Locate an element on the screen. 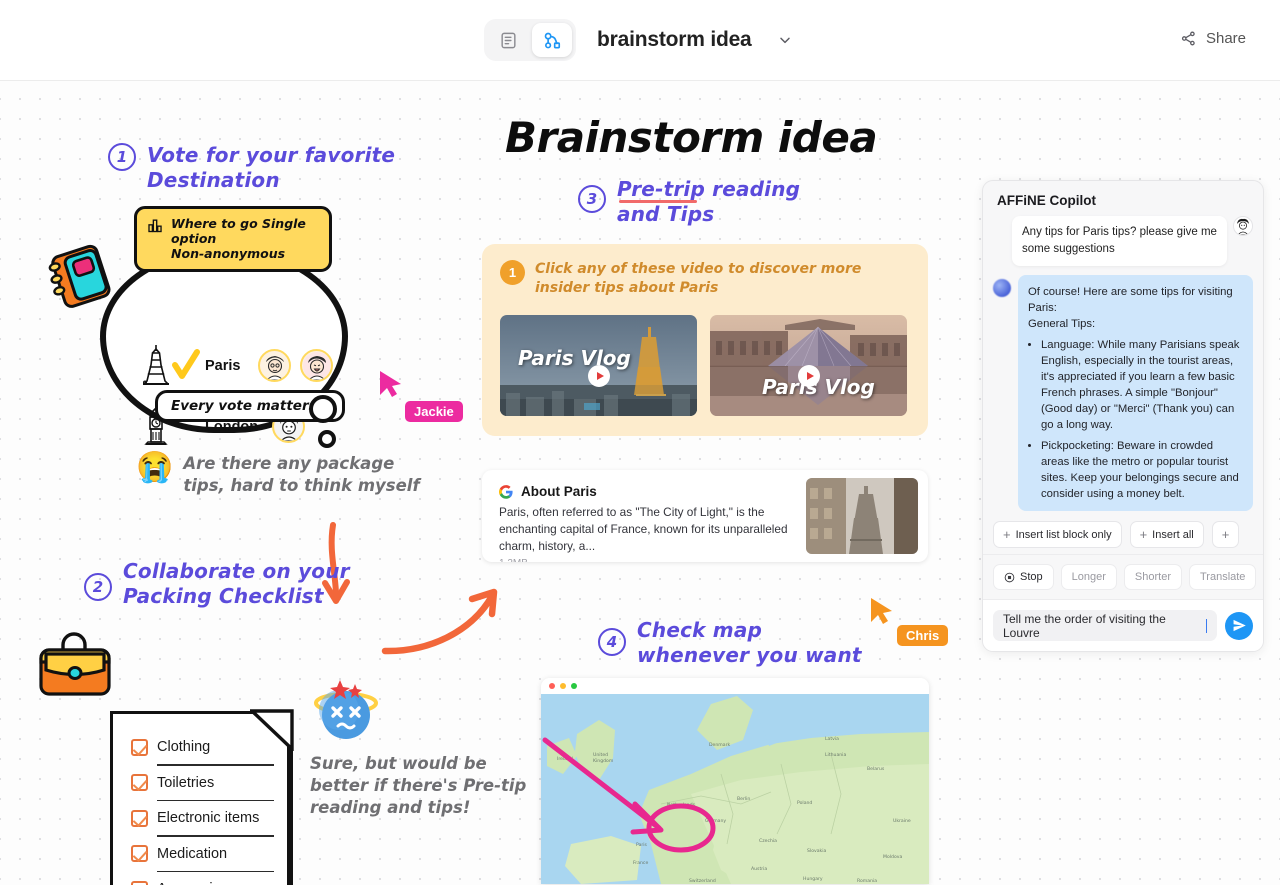  poll-option-paris: Paris is located at coordinates (237, 365).